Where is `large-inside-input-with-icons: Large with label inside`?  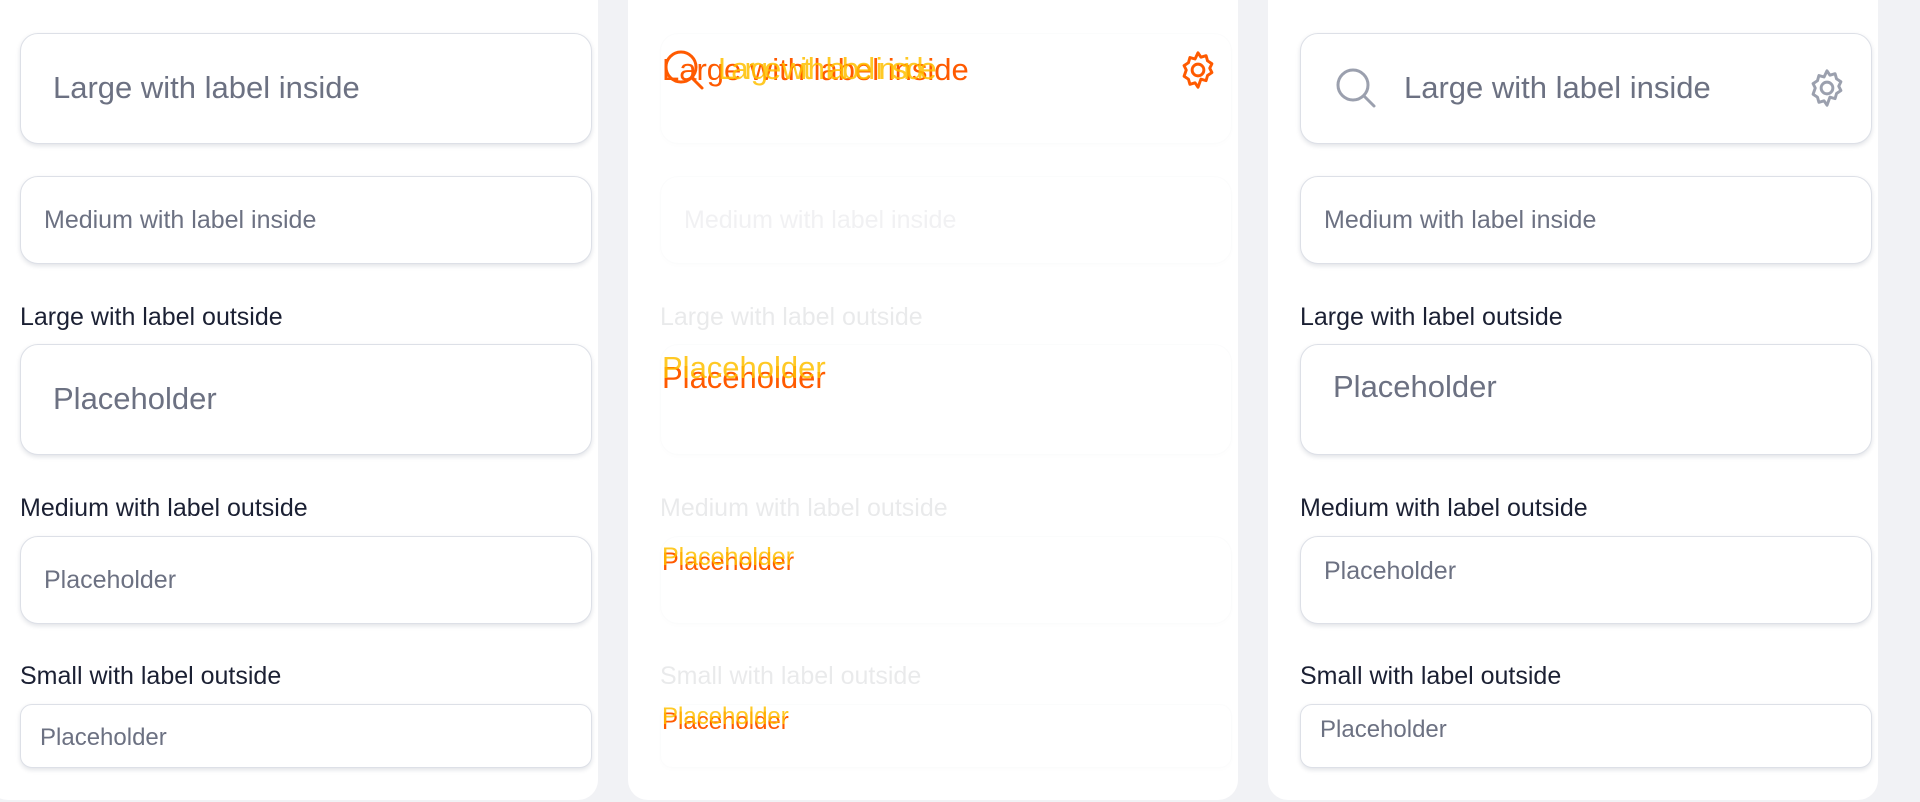 large-inside-input-with-icons: Large with label inside is located at coordinates (1586, 88).